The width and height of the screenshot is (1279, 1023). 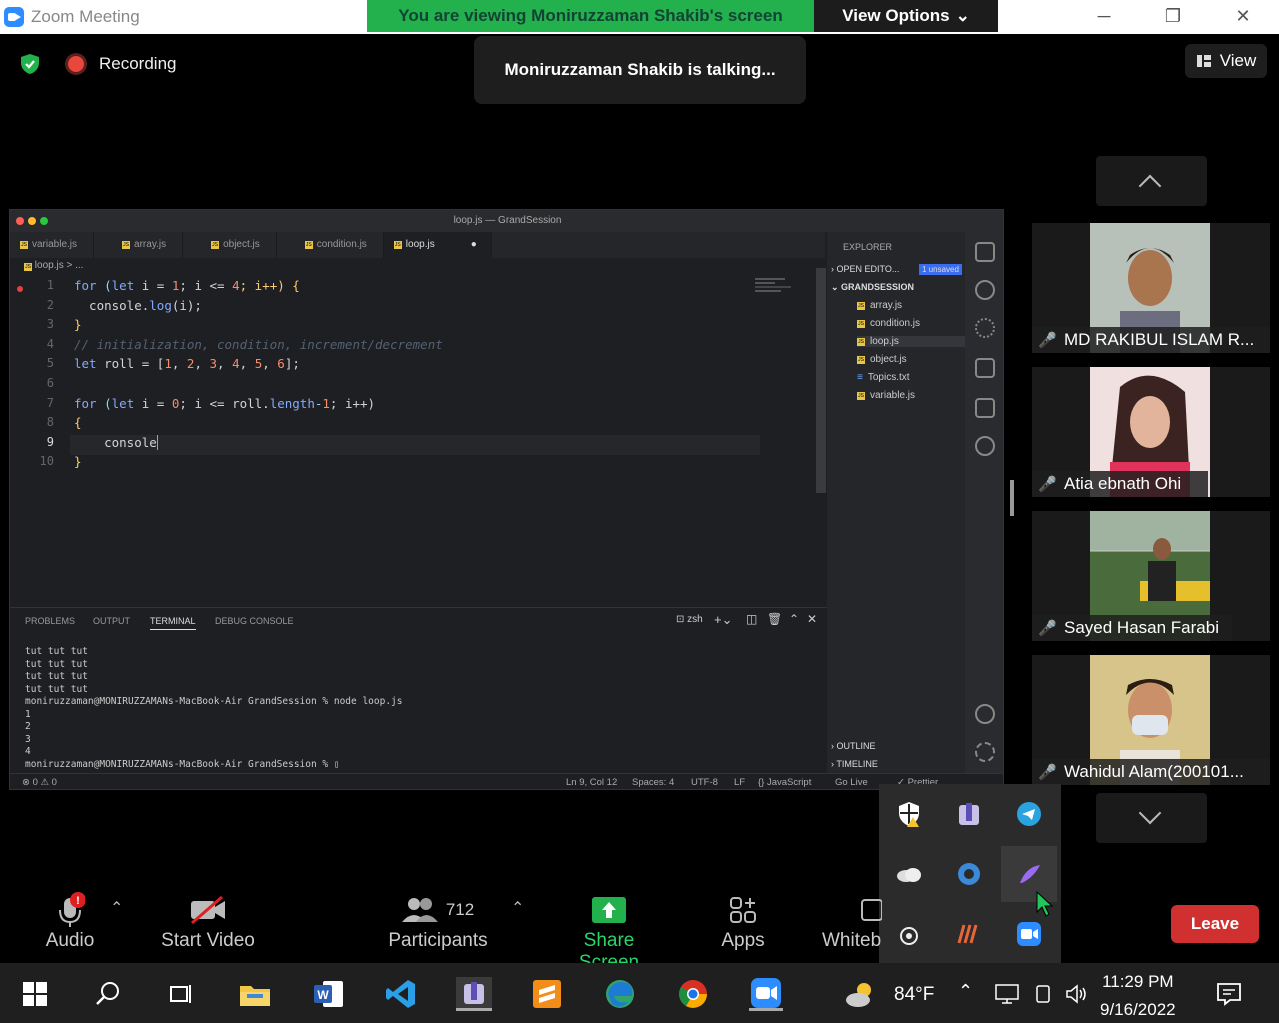 What do you see at coordinates (547, 994) in the screenshot?
I see `sublime-text-icon` at bounding box center [547, 994].